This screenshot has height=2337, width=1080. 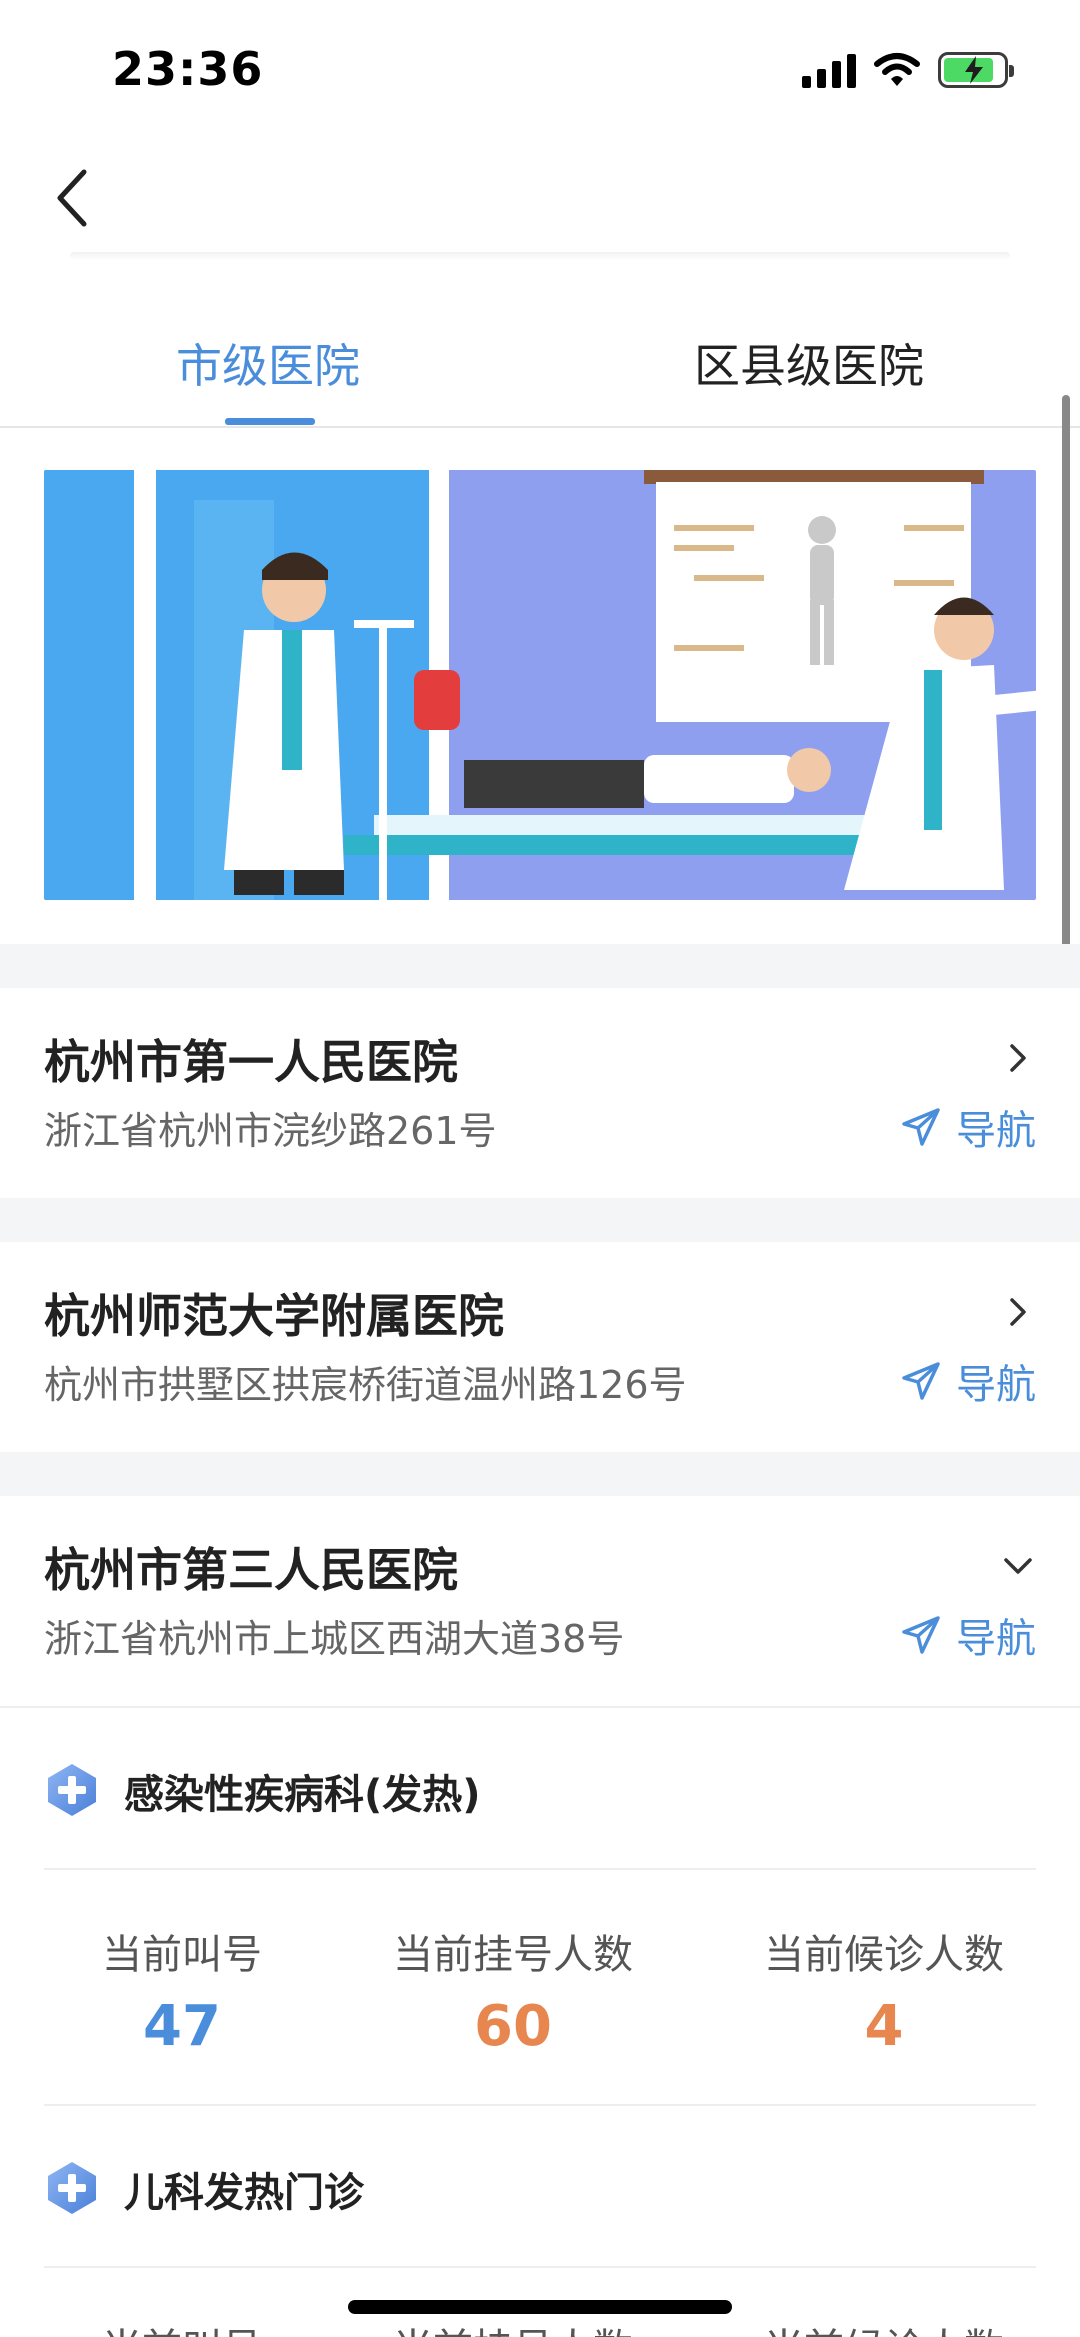 I want to click on hospital-card: 杭州师范大学附属医院 杭州市拱墅区拱宸桥街道温州路126号 导航, so click(x=540, y=1347).